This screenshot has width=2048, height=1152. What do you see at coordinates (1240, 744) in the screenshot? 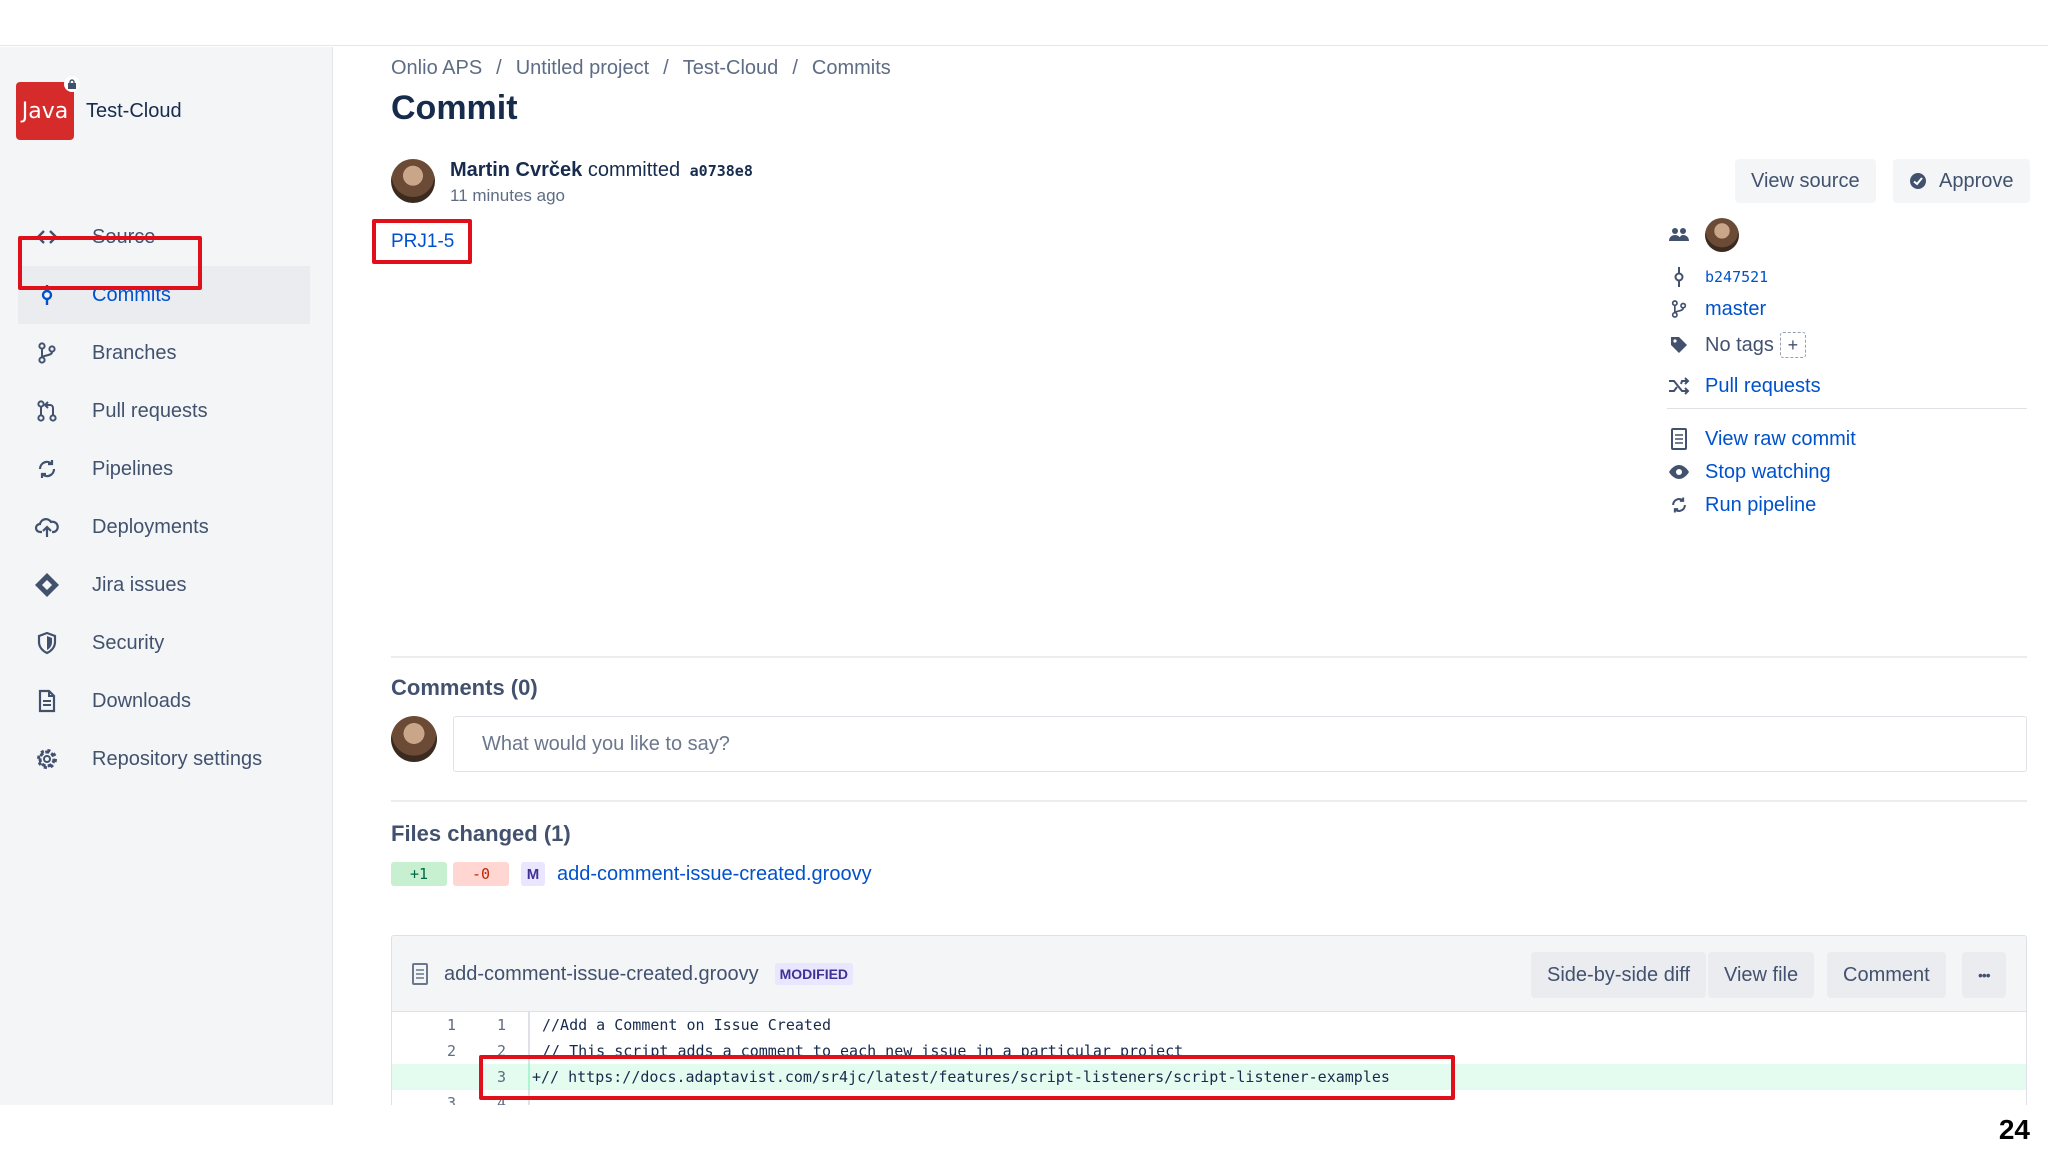
I see `comment-input: What would you like to say?` at bounding box center [1240, 744].